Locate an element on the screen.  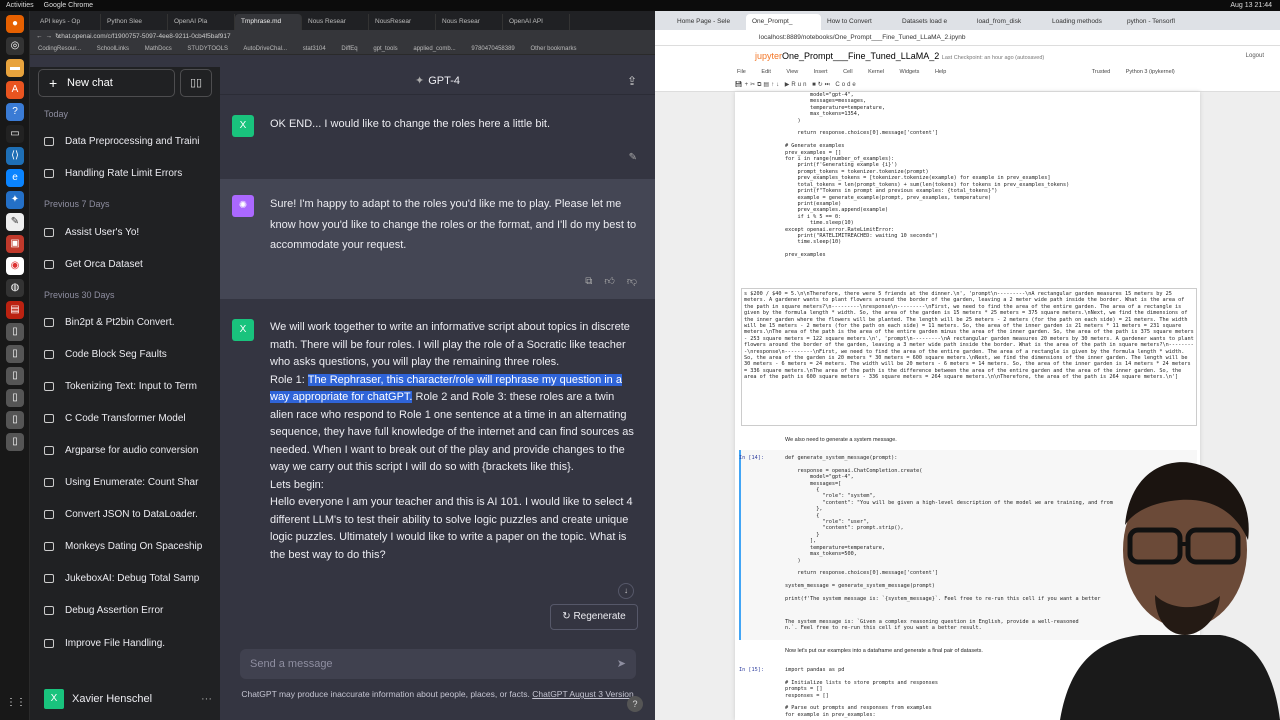
firefox-icon: ● is located at coordinates (15, 24).